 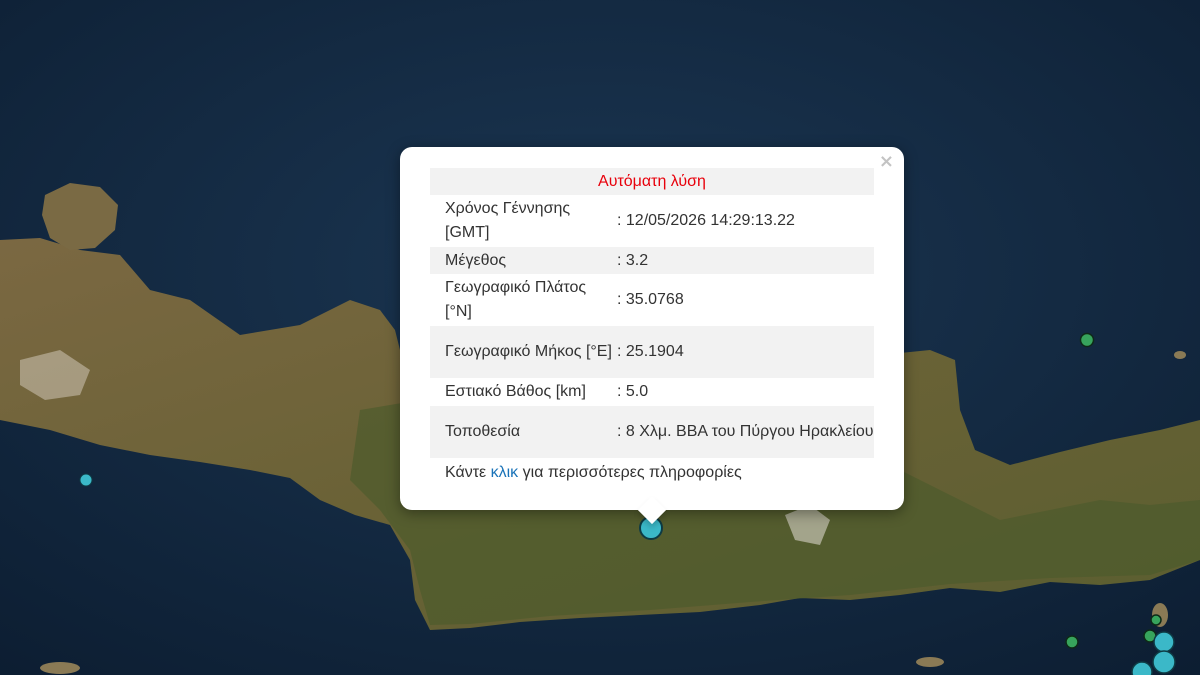 I want to click on table-row: Γεωγραφικό Πλάτος [°N] : 35.0768, so click(x=652, y=300).